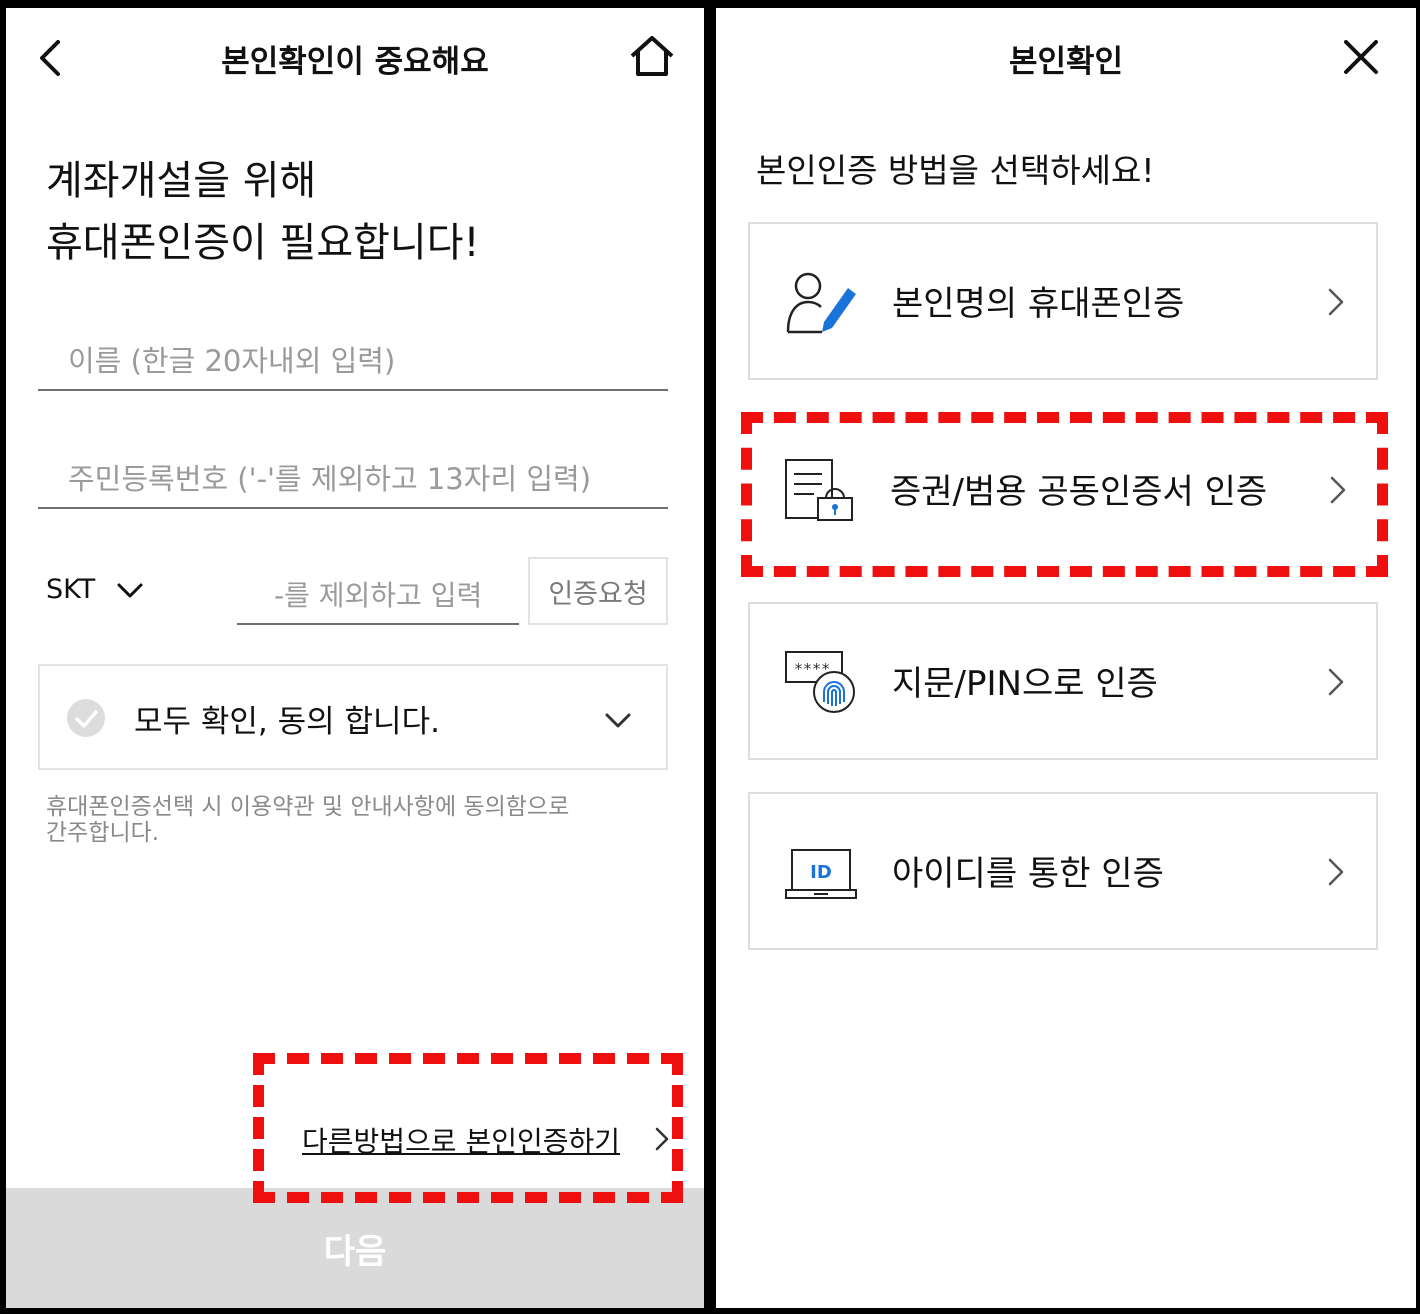 This screenshot has width=1420, height=1314. What do you see at coordinates (103, 833) in the screenshot?
I see `terms-notice-line-2: 간주합니다.` at bounding box center [103, 833].